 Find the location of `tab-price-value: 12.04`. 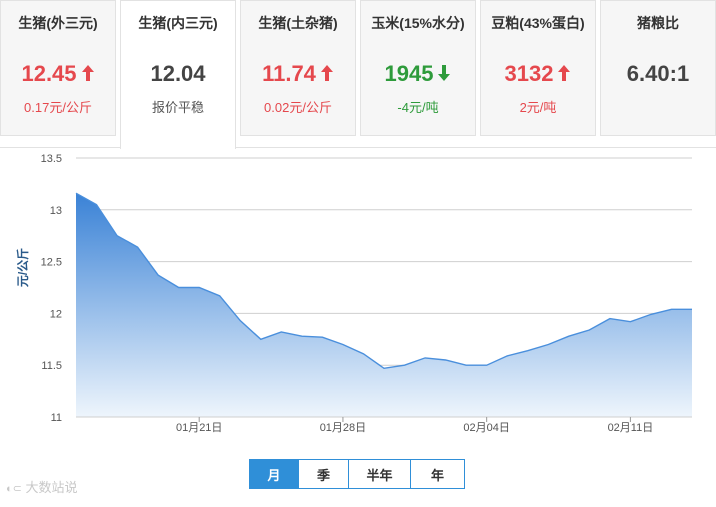

tab-price-value: 12.04 is located at coordinates (178, 73).